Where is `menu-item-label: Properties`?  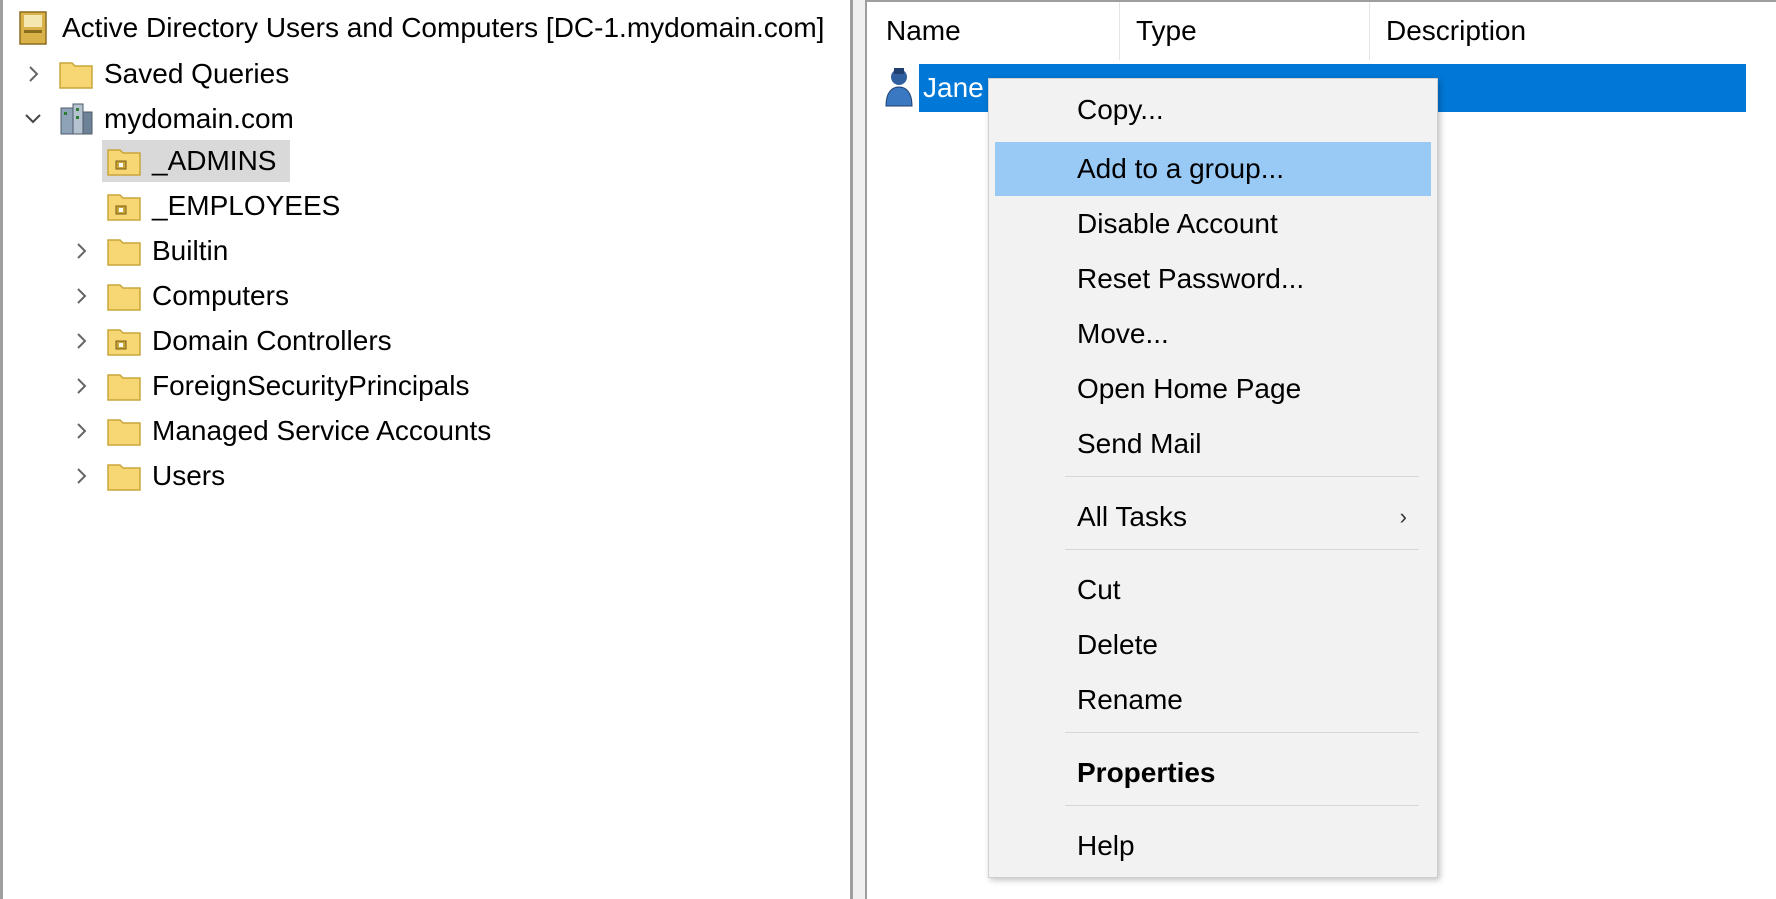
menu-item-label: Properties is located at coordinates (1146, 772).